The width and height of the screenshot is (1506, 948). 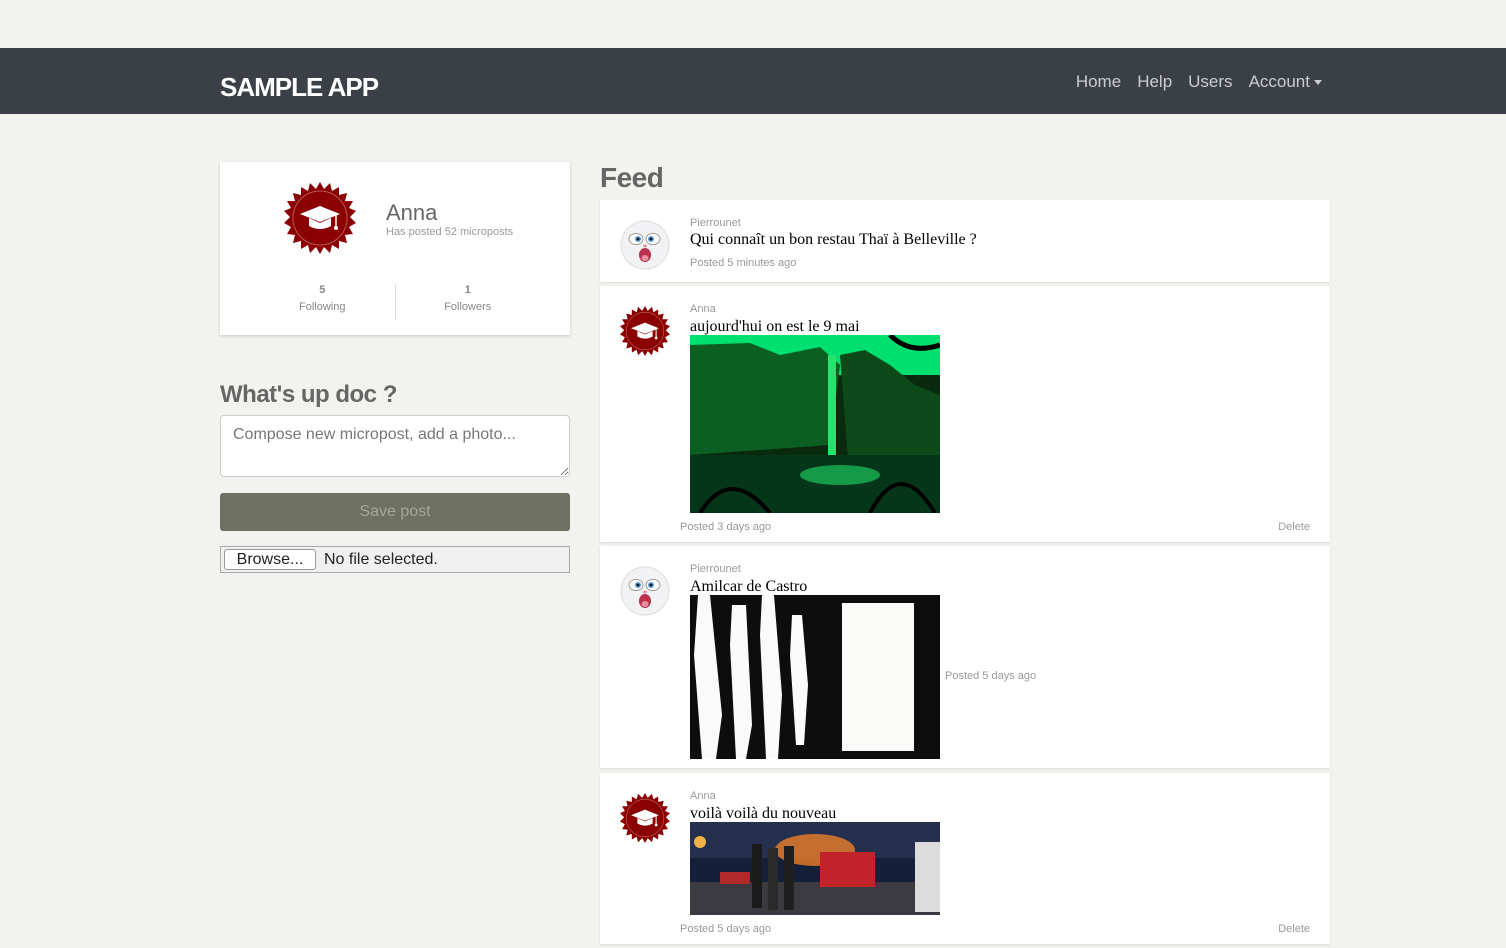 I want to click on file-input: Browse... No file selected., so click(x=395, y=559).